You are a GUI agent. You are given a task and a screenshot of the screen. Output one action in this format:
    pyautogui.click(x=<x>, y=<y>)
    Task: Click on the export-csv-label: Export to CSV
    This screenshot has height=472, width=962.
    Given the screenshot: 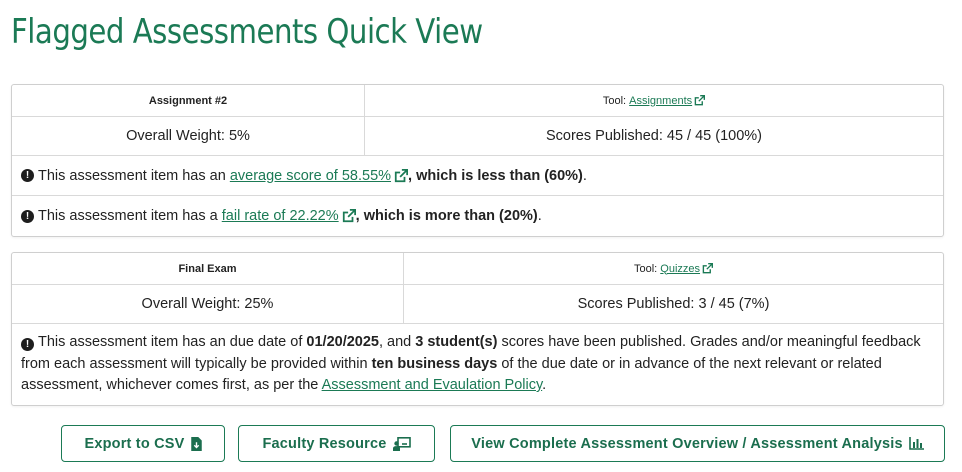 What is the action you would take?
    pyautogui.click(x=134, y=443)
    